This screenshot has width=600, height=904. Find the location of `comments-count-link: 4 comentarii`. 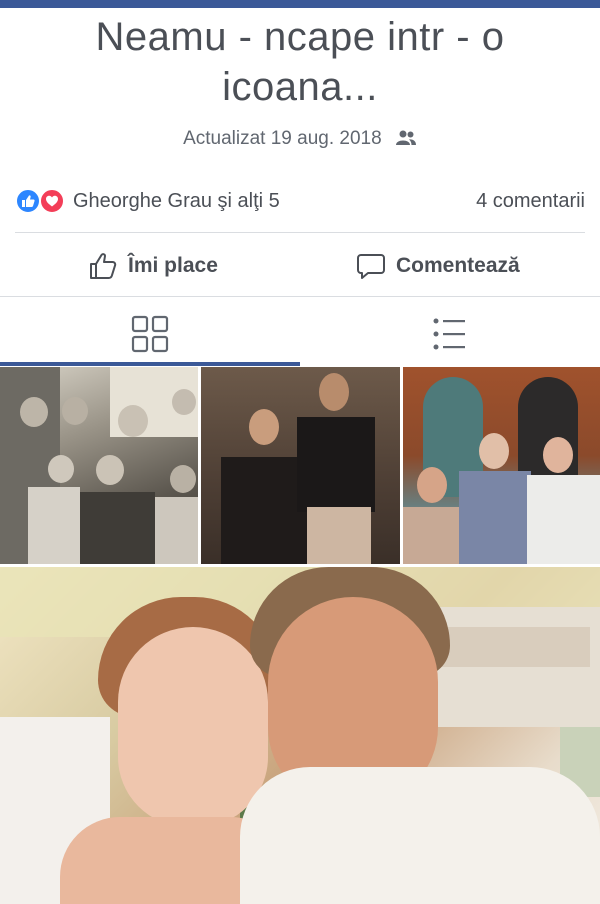

comments-count-link: 4 comentarii is located at coordinates (530, 201).